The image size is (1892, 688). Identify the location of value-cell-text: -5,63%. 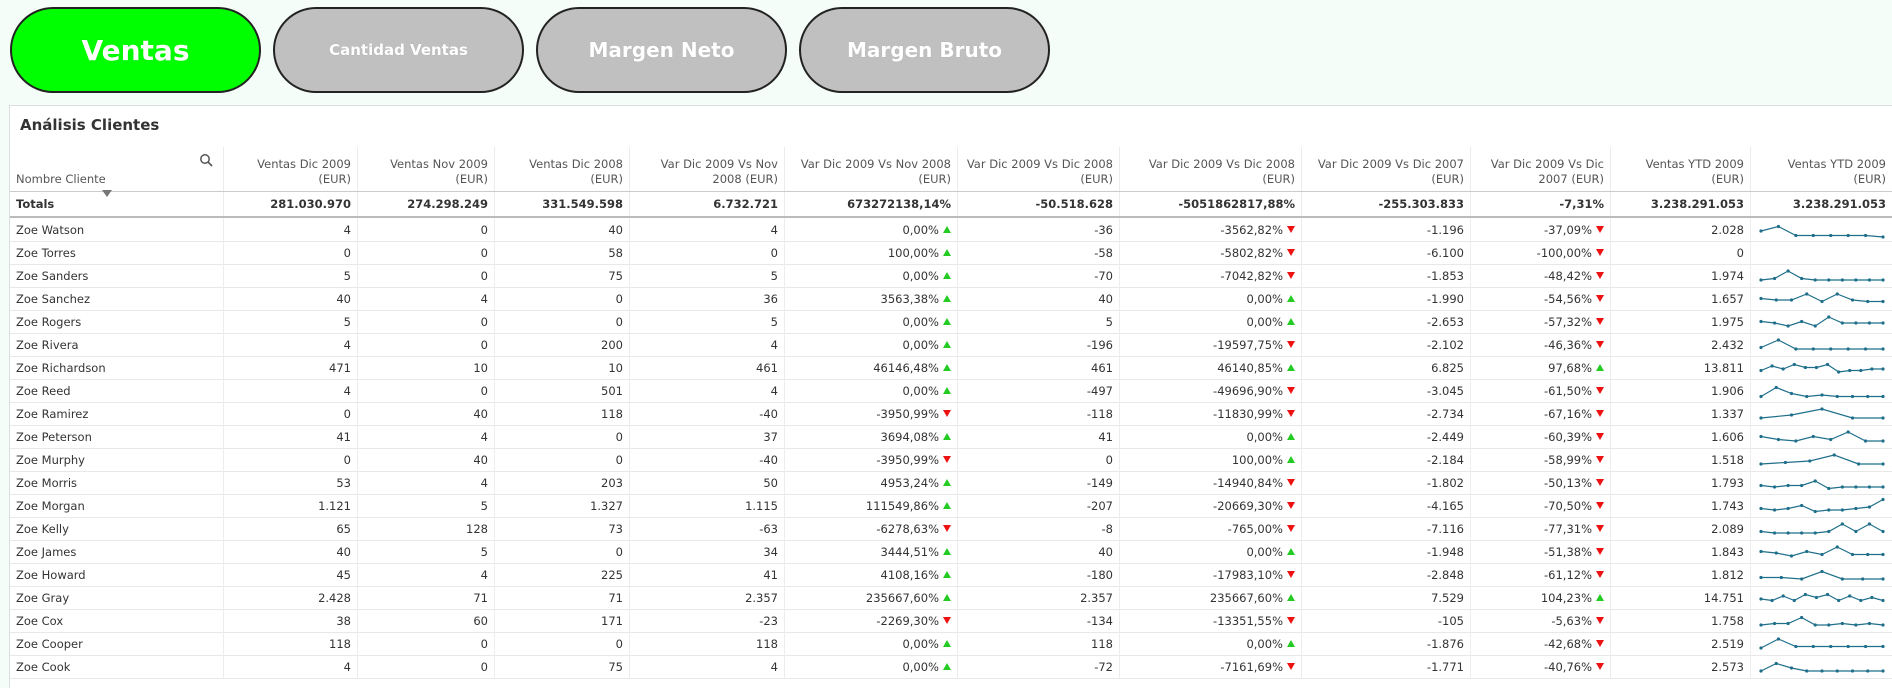
(1571, 620).